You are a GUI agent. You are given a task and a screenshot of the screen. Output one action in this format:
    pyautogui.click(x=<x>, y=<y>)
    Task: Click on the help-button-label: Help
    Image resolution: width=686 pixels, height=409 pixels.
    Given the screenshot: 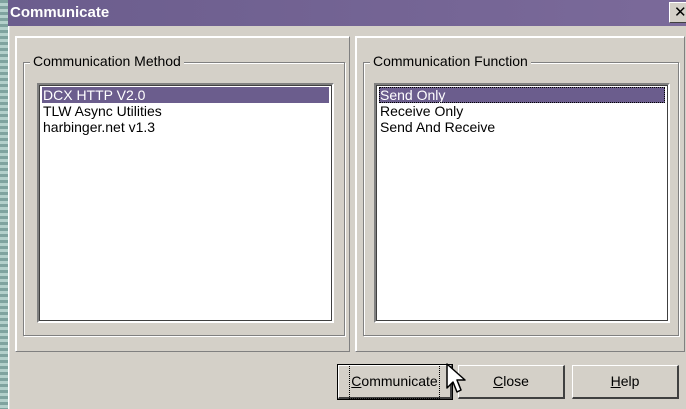 What is the action you would take?
    pyautogui.click(x=625, y=381)
    